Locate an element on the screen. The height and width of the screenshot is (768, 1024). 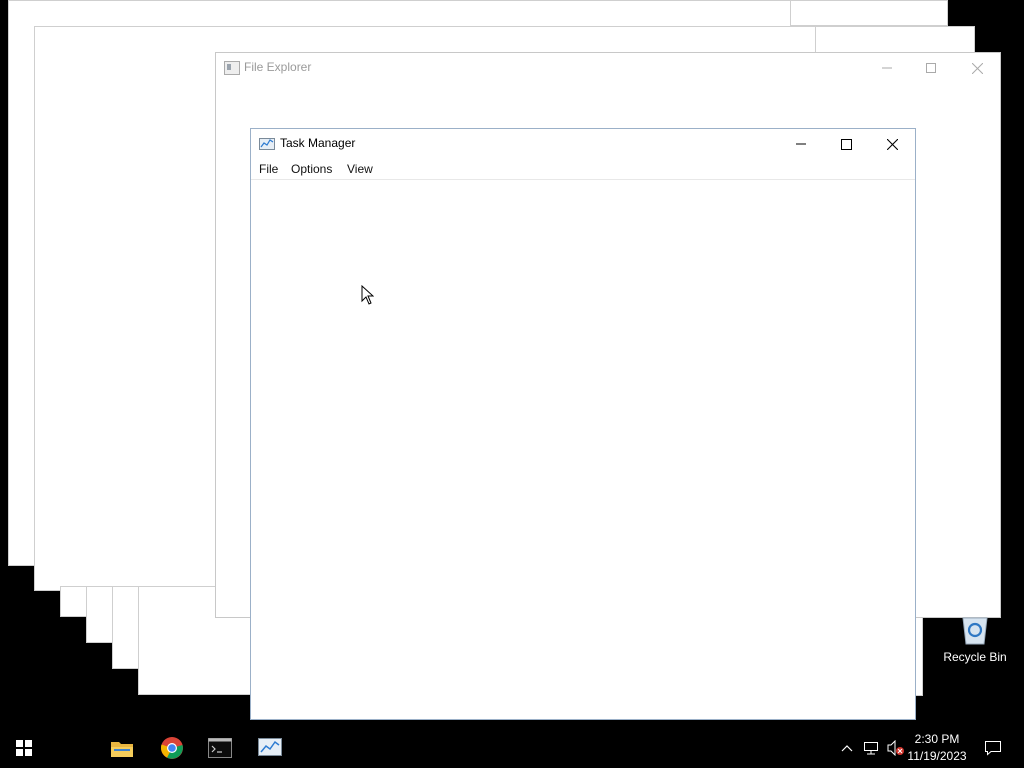
menu-options: Options is located at coordinates (311, 169).